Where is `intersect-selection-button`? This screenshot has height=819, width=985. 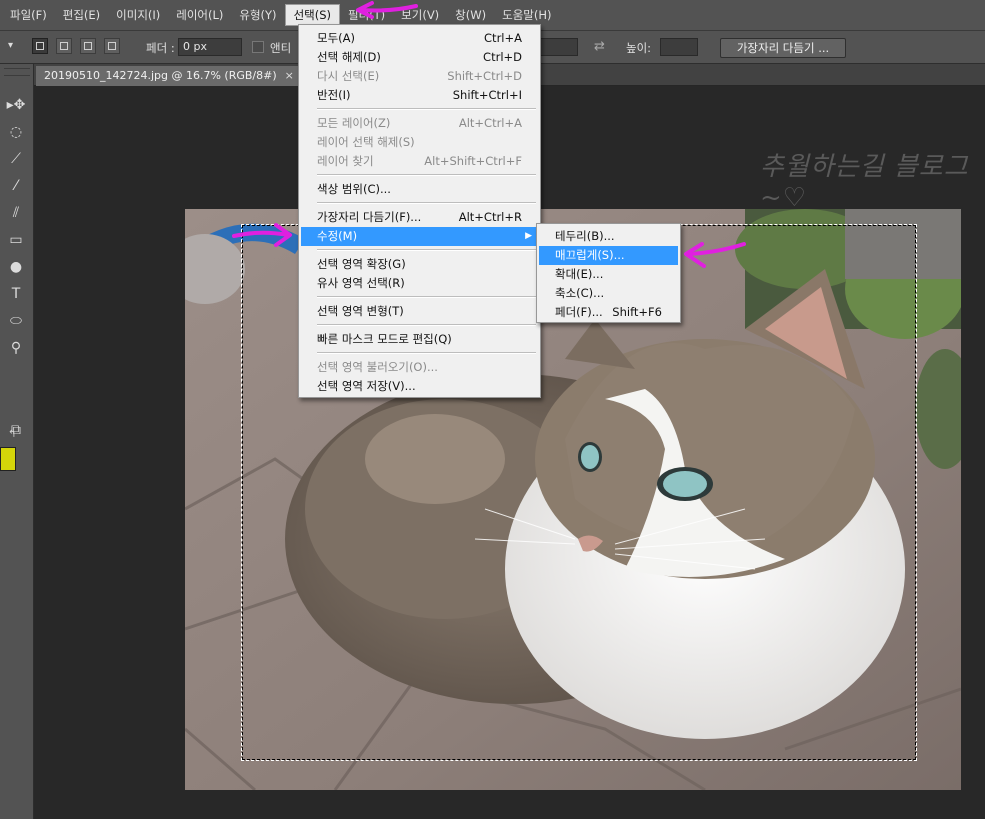
intersect-selection-button is located at coordinates (112, 46).